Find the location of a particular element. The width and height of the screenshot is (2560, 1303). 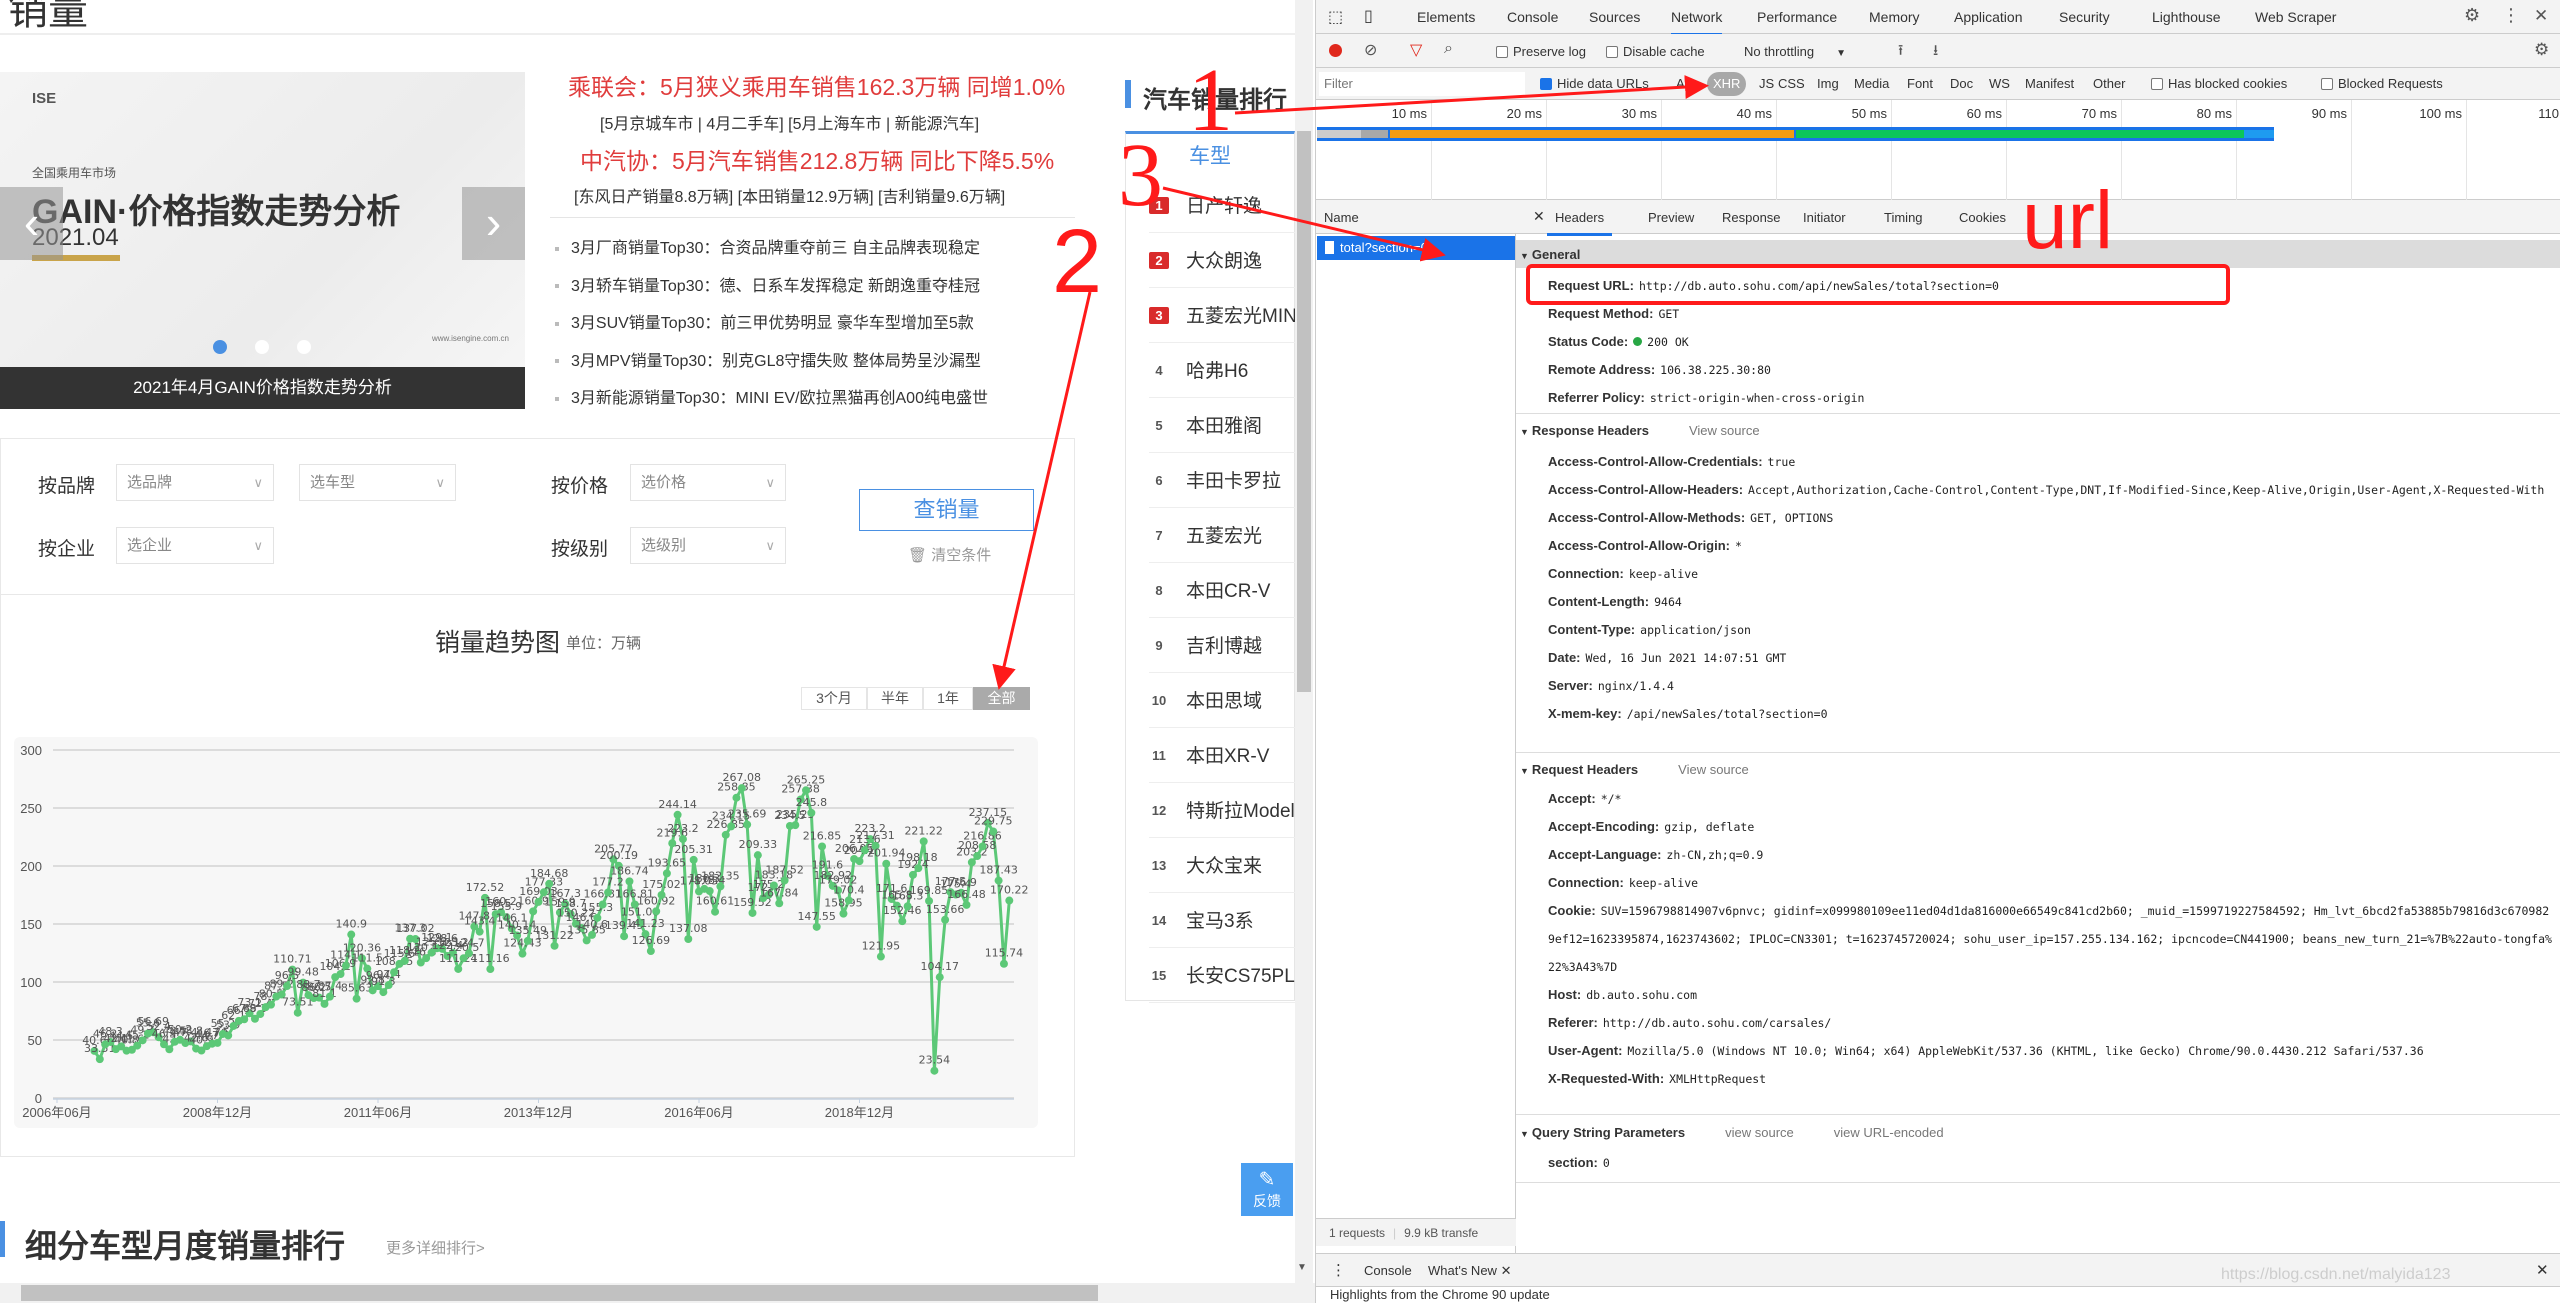

filter-type-other: Other is located at coordinates (2109, 84).